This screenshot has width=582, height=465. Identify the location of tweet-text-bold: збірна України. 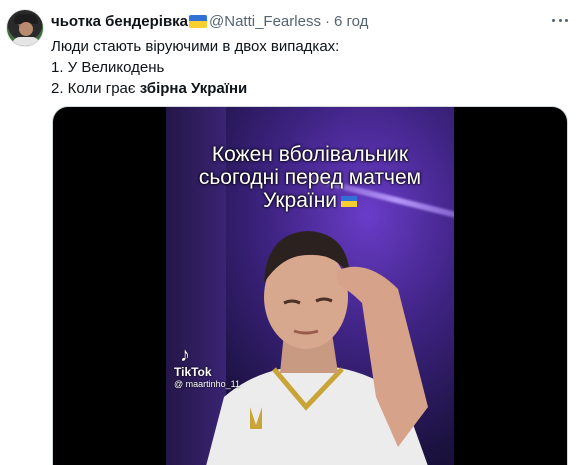
(193, 88).